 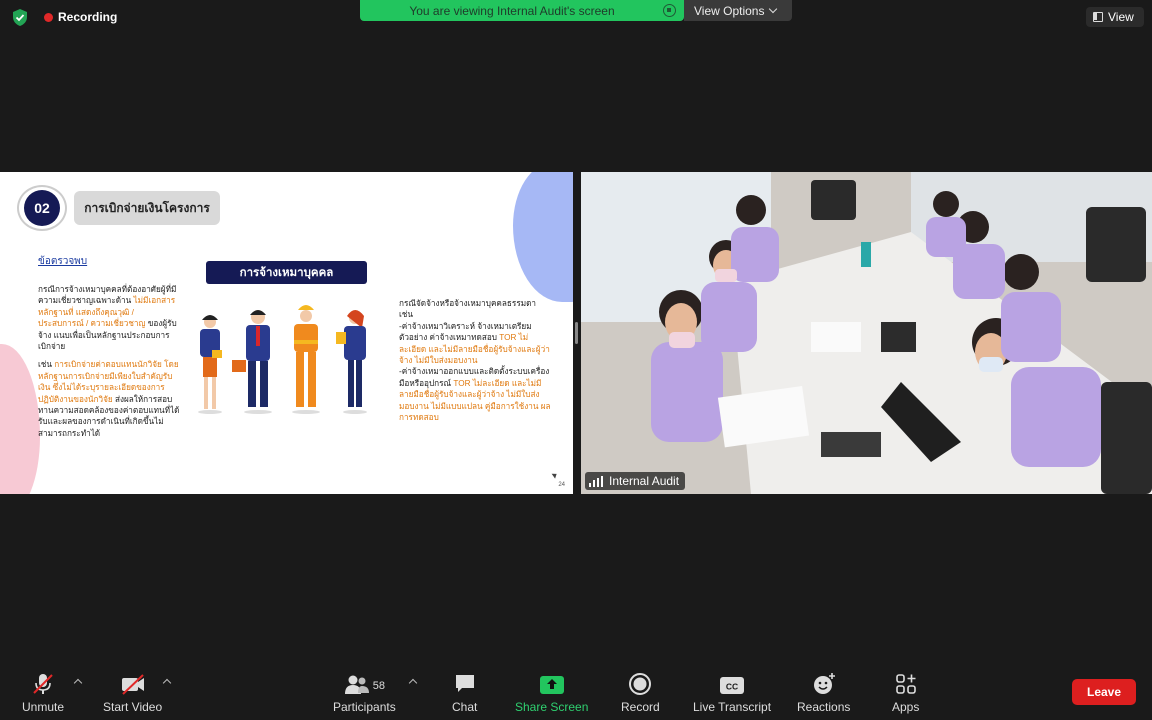 I want to click on svg-text: CC, so click(x=732, y=687).